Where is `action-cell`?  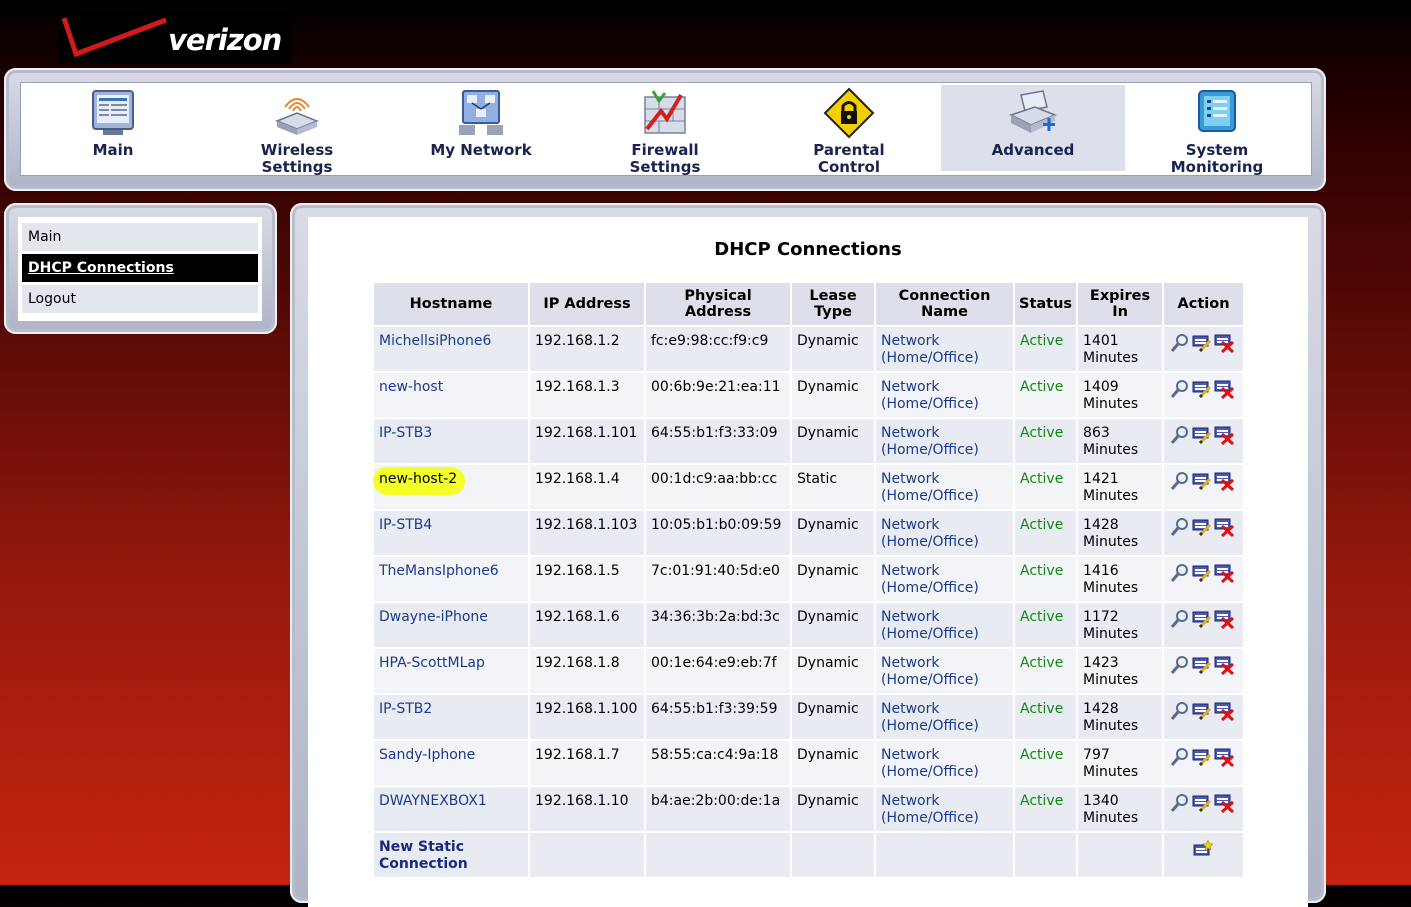 action-cell is located at coordinates (1204, 533).